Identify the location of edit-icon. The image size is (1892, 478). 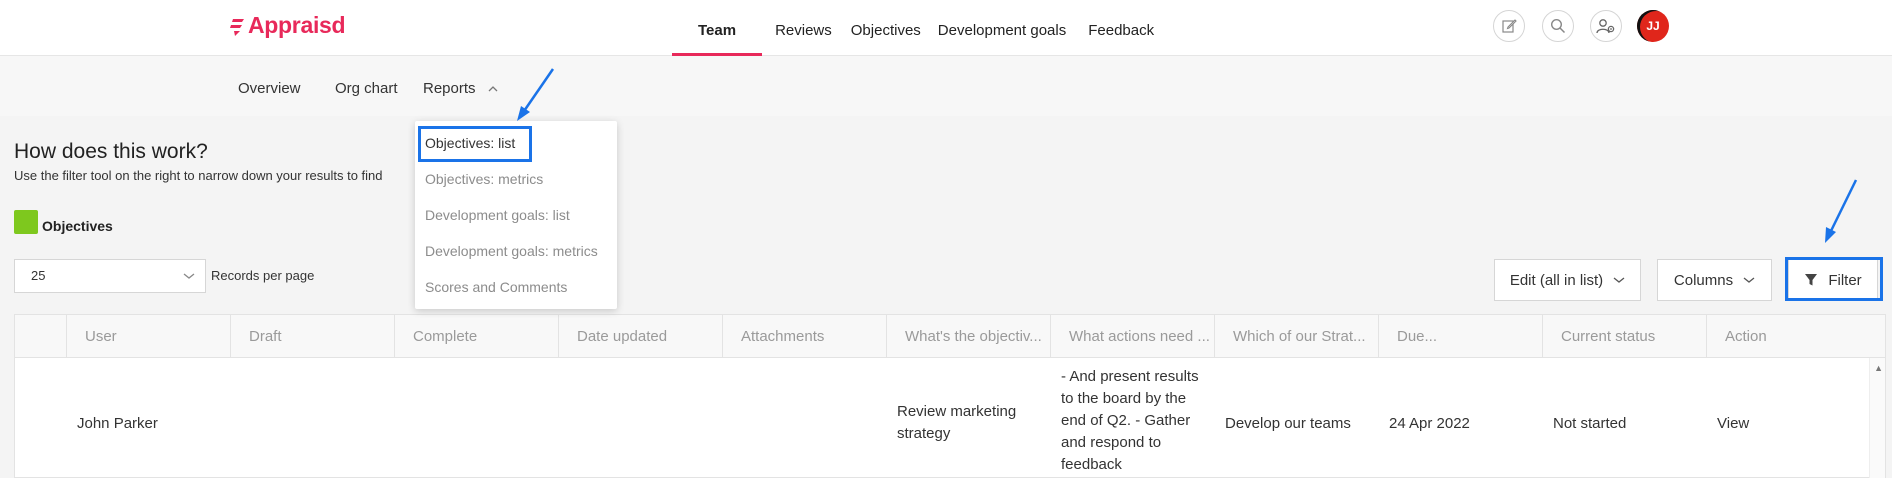
(1509, 26).